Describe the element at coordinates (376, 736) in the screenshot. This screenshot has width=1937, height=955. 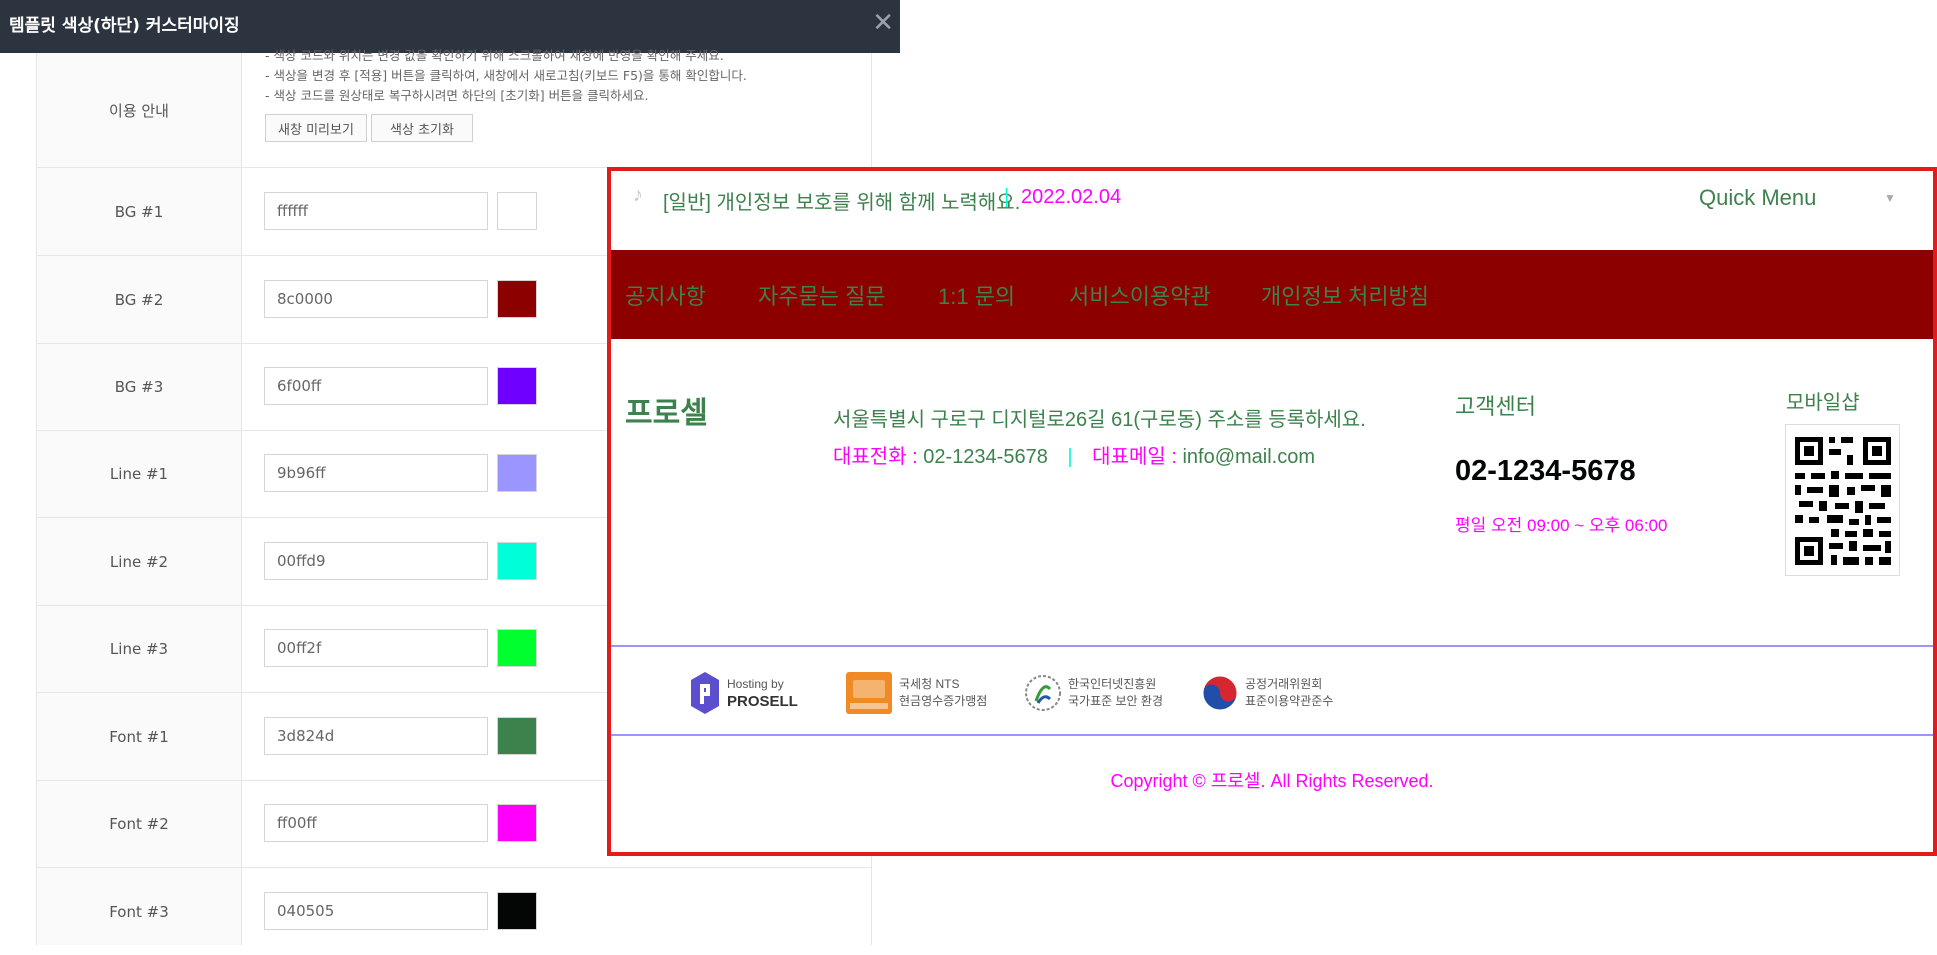
I see `color-input: 3d824d` at that location.